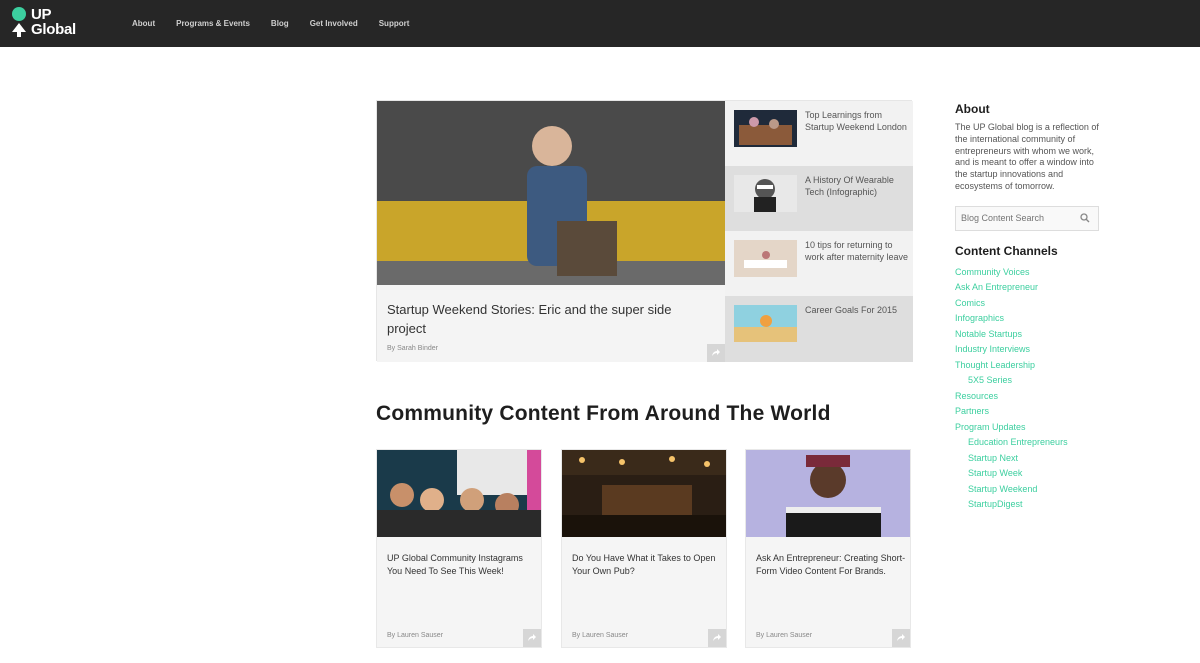 Image resolution: width=1200 pixels, height=663 pixels. What do you see at coordinates (143, 23) in the screenshot?
I see `nav-about: About` at bounding box center [143, 23].